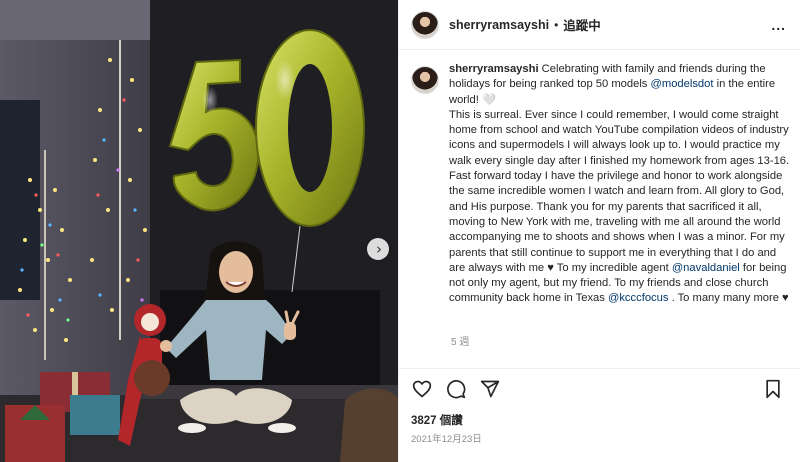 This screenshot has height=462, width=800. I want to click on post-date: 2021年12月23日, so click(446, 439).